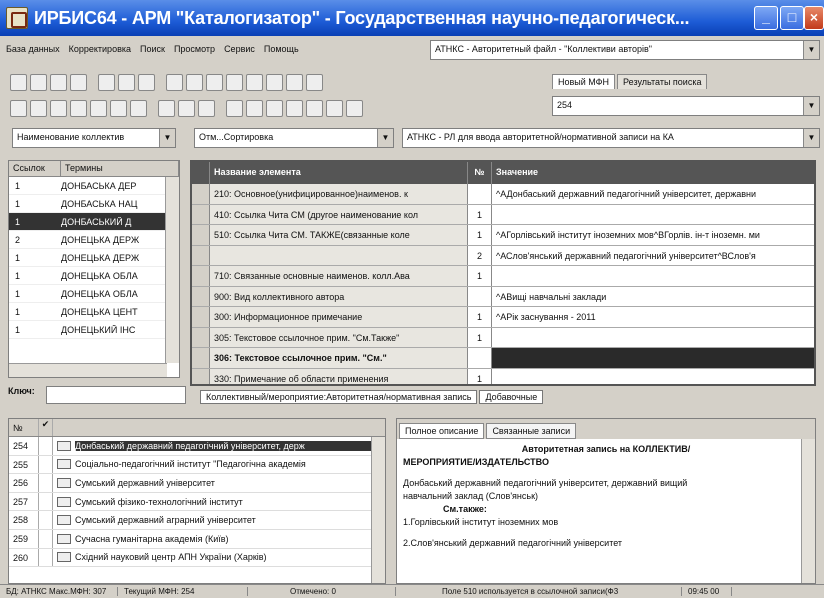  What do you see at coordinates (116, 395) in the screenshot?
I see `key-input` at bounding box center [116, 395].